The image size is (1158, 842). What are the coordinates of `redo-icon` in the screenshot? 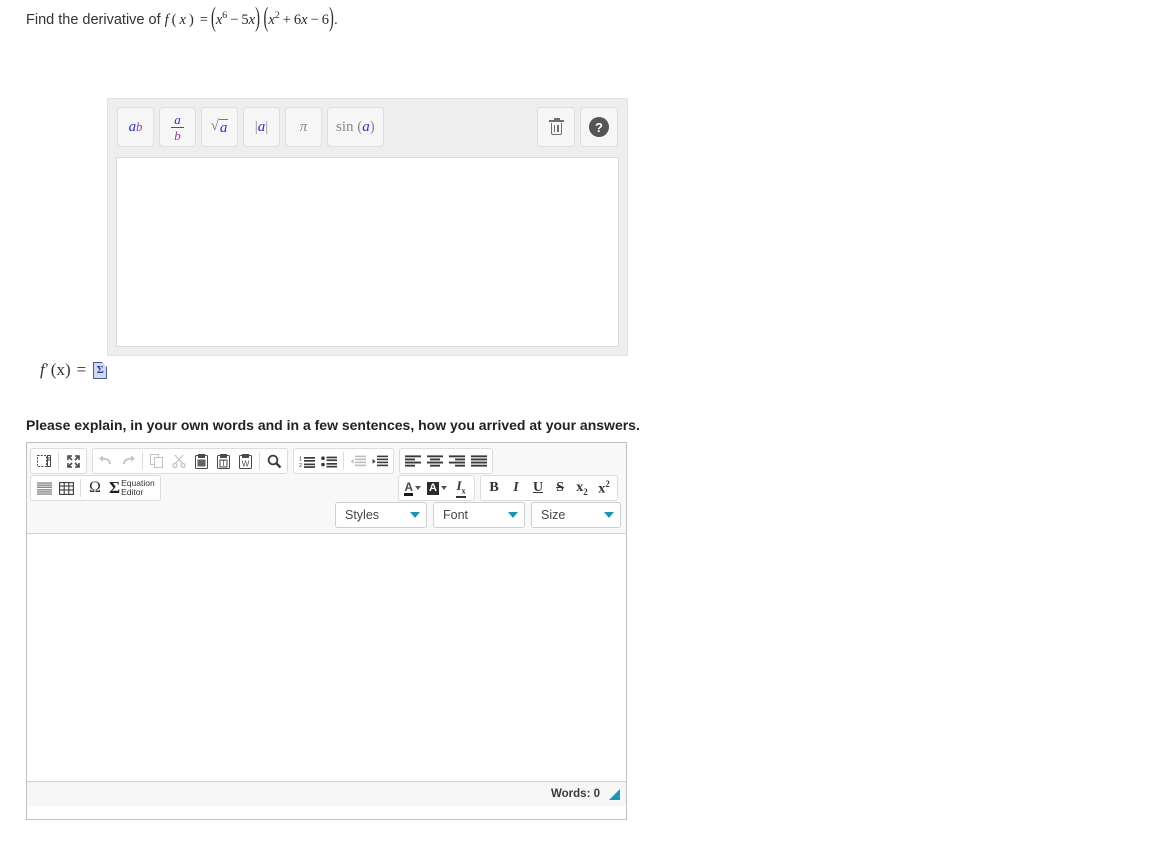 It's located at (128, 461).